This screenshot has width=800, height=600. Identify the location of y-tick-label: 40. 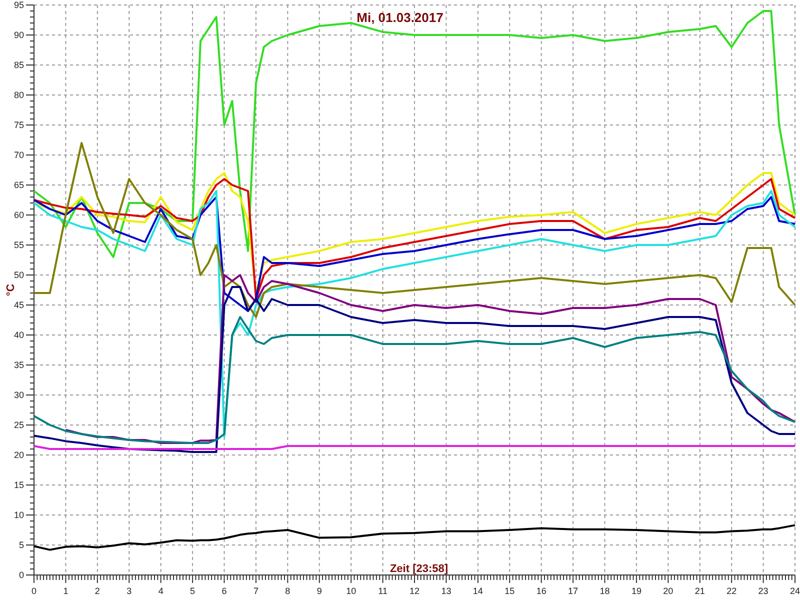
(19, 335).